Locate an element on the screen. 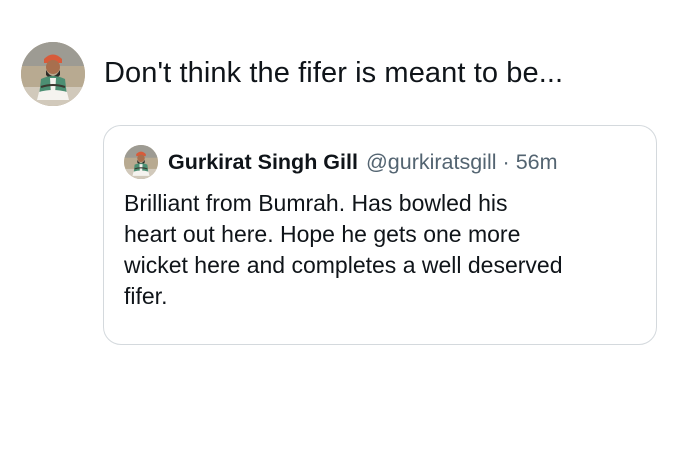 The image size is (680, 473). quoted-tweet-timestamp: 56m is located at coordinates (537, 162).